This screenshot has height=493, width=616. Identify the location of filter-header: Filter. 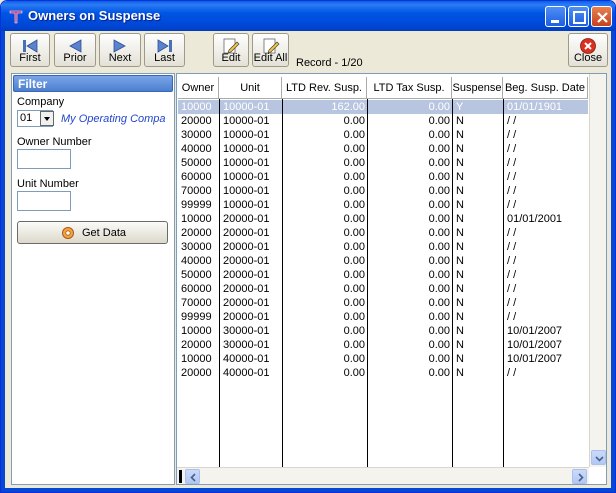
(93, 83).